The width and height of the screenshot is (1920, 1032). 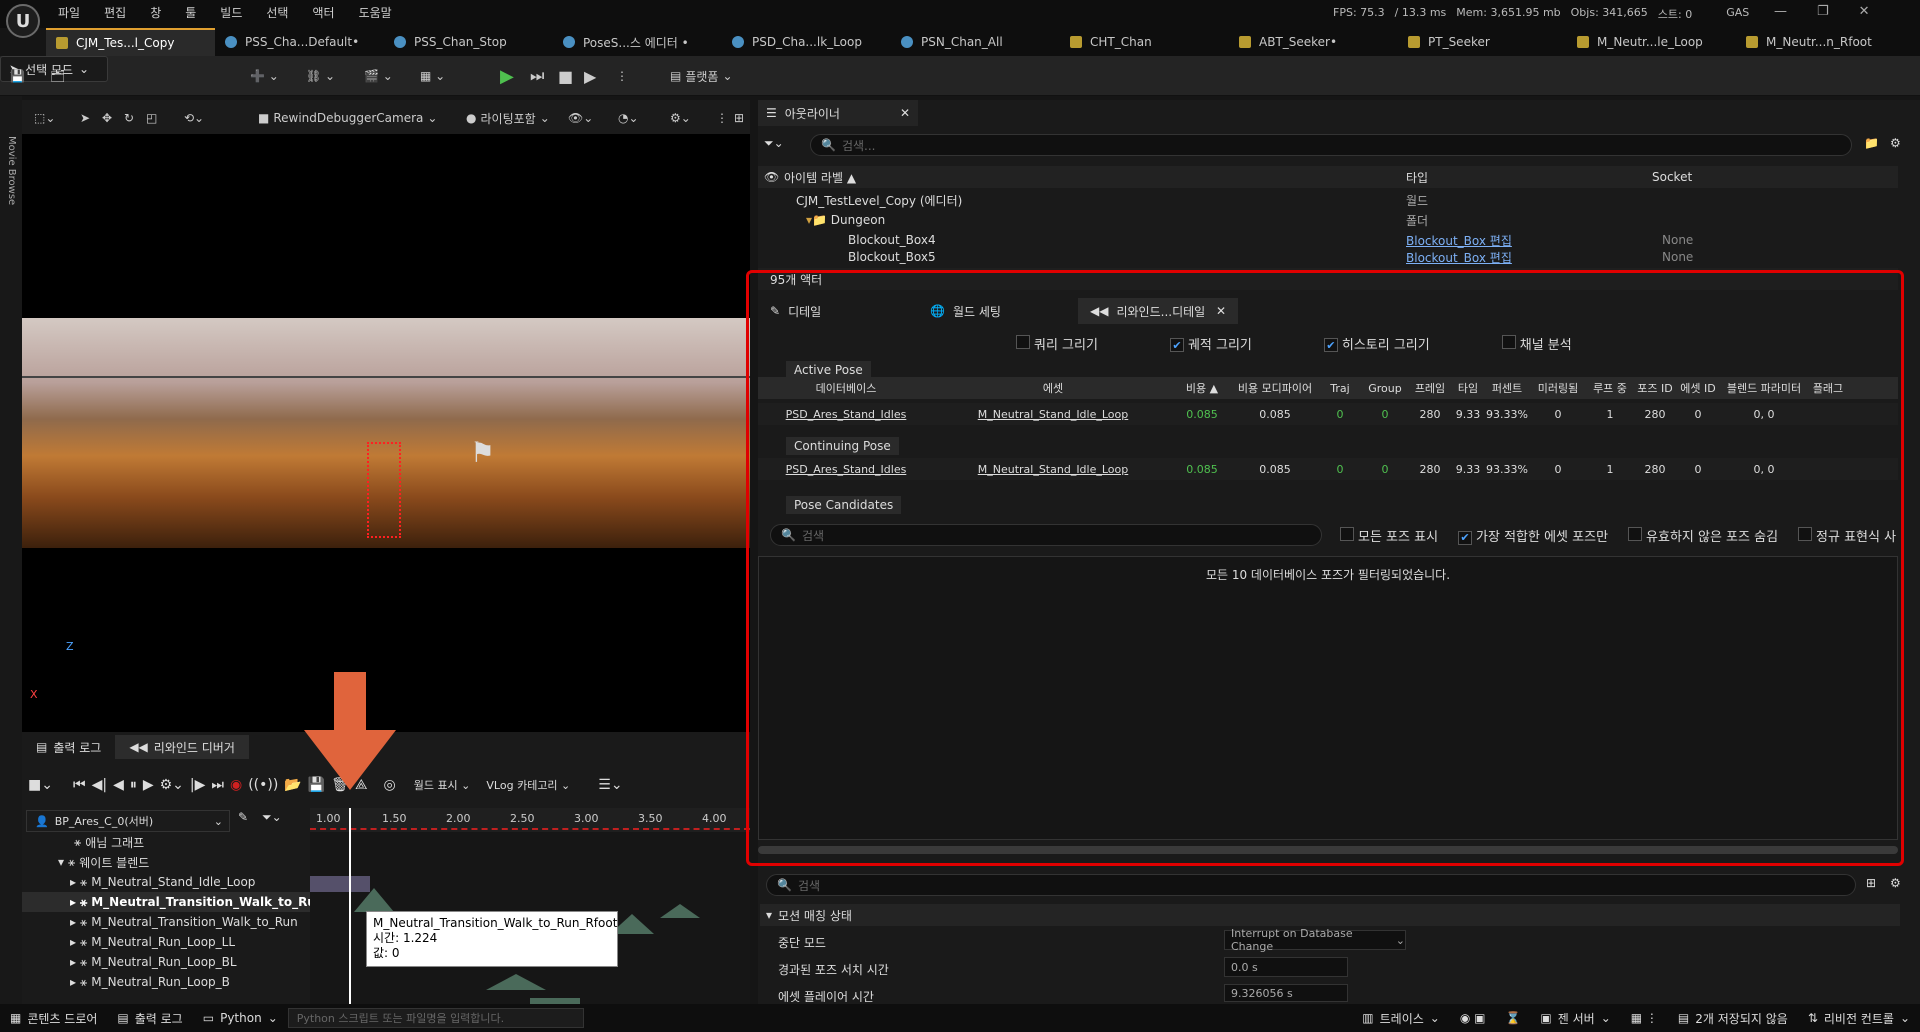 I want to click on maximize-icon: ❐, so click(x=1823, y=11).